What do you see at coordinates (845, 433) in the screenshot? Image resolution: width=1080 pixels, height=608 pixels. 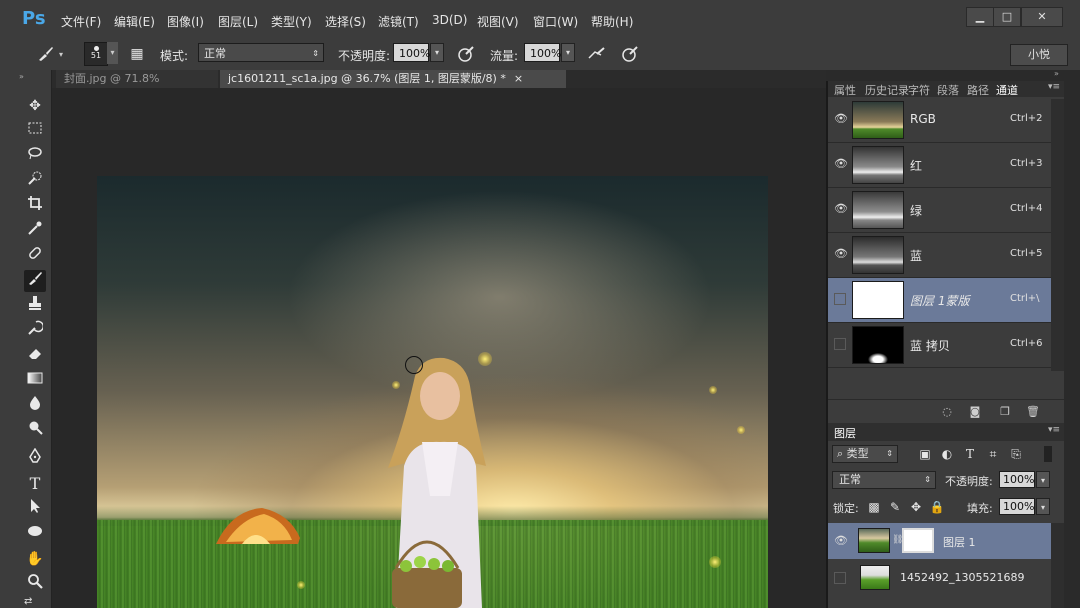 I see `tab-layers: 图层` at bounding box center [845, 433].